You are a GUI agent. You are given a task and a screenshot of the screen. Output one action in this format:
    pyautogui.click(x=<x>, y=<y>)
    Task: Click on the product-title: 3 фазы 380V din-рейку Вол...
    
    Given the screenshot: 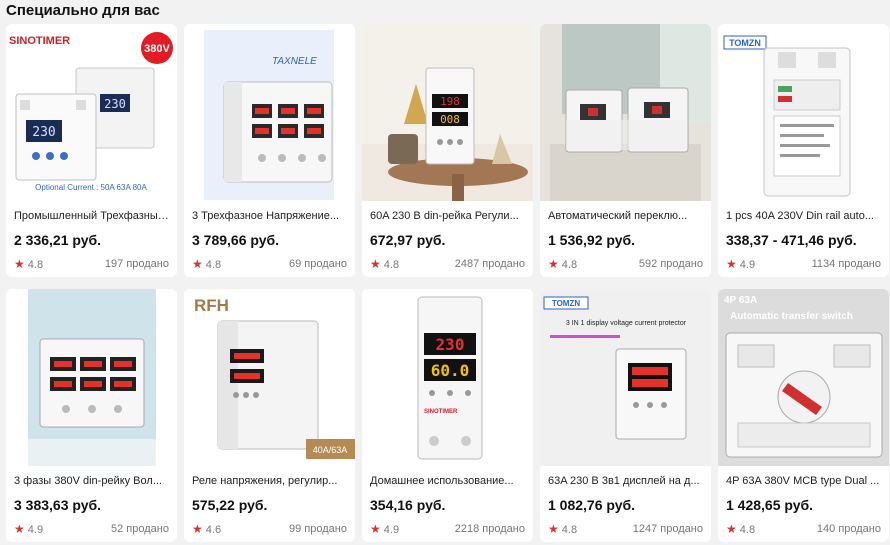 What is the action you would take?
    pyautogui.click(x=91, y=481)
    